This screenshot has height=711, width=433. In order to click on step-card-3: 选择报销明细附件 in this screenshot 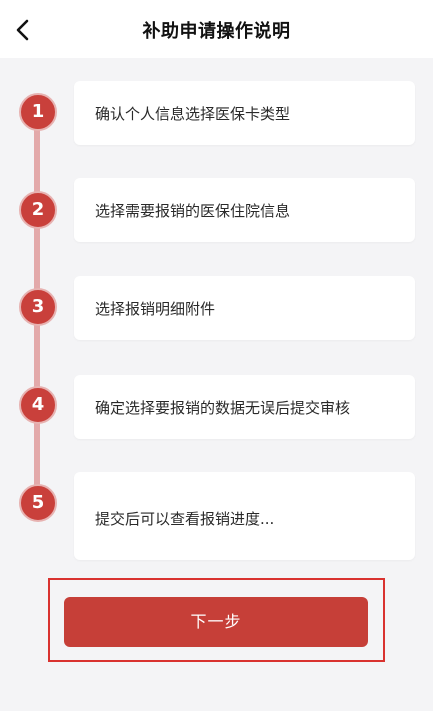, I will do `click(244, 308)`.